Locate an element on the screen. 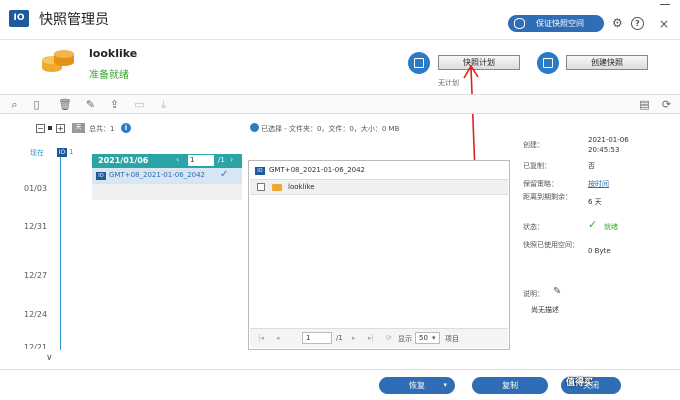  calendar-icon is located at coordinates (419, 63).